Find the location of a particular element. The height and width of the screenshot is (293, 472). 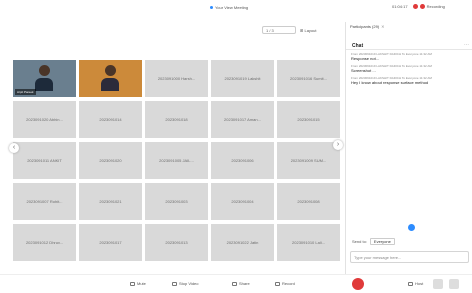

participant-name: 2023091017 is located at coordinates (110, 242).